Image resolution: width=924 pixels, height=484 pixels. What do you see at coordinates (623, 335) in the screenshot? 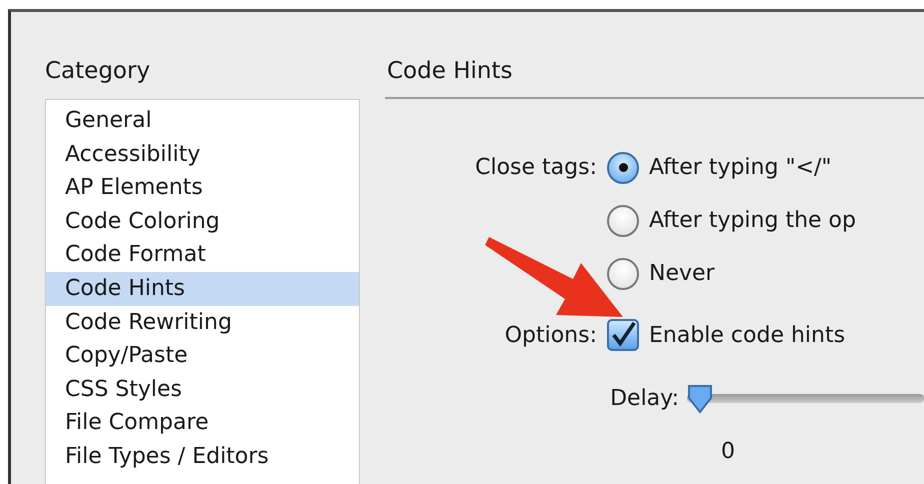
I see `checkbox` at bounding box center [623, 335].